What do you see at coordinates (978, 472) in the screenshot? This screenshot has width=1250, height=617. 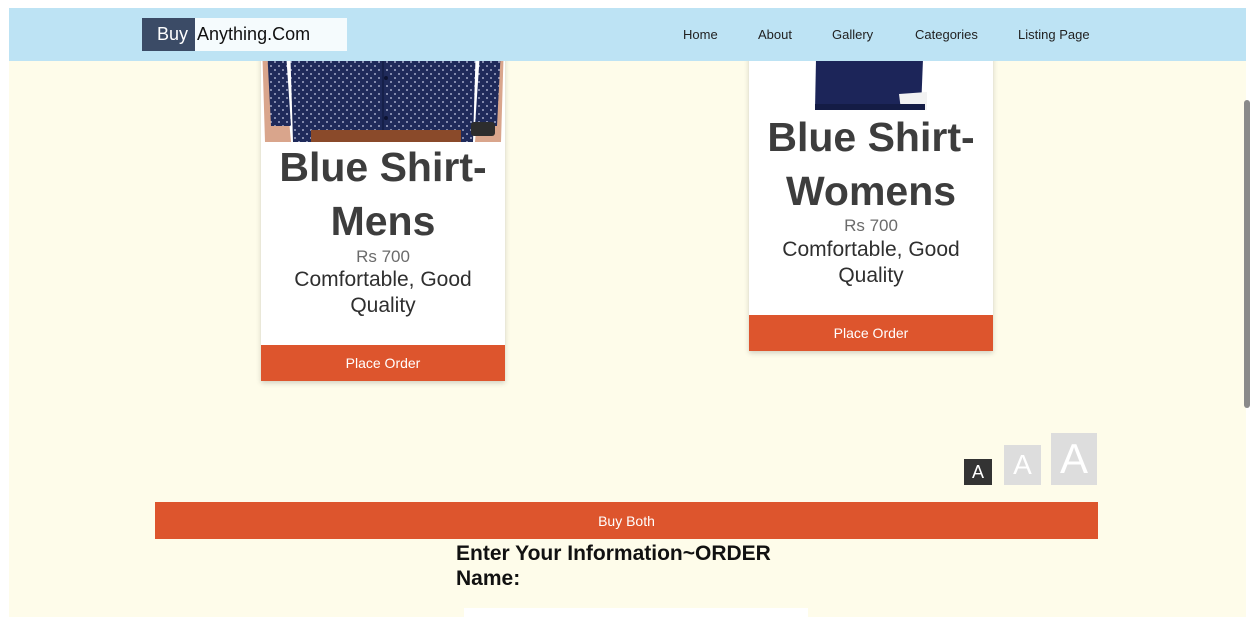 I see `font-small-button: A` at bounding box center [978, 472].